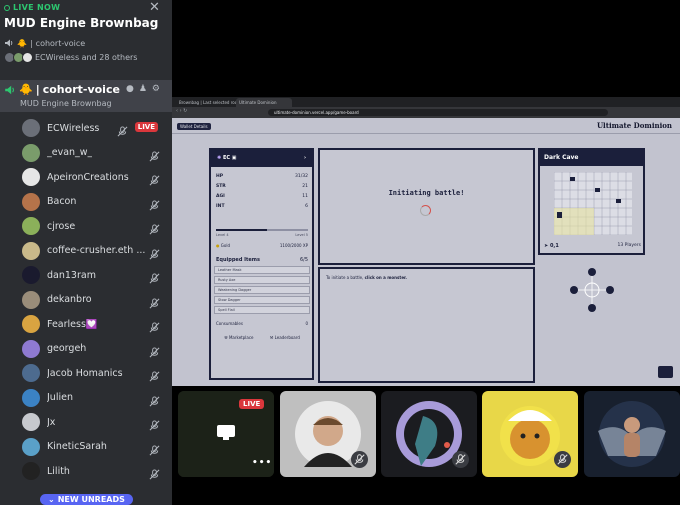  Describe the element at coordinates (146, 127) in the screenshot. I see `live-badge: LIVE` at that location.